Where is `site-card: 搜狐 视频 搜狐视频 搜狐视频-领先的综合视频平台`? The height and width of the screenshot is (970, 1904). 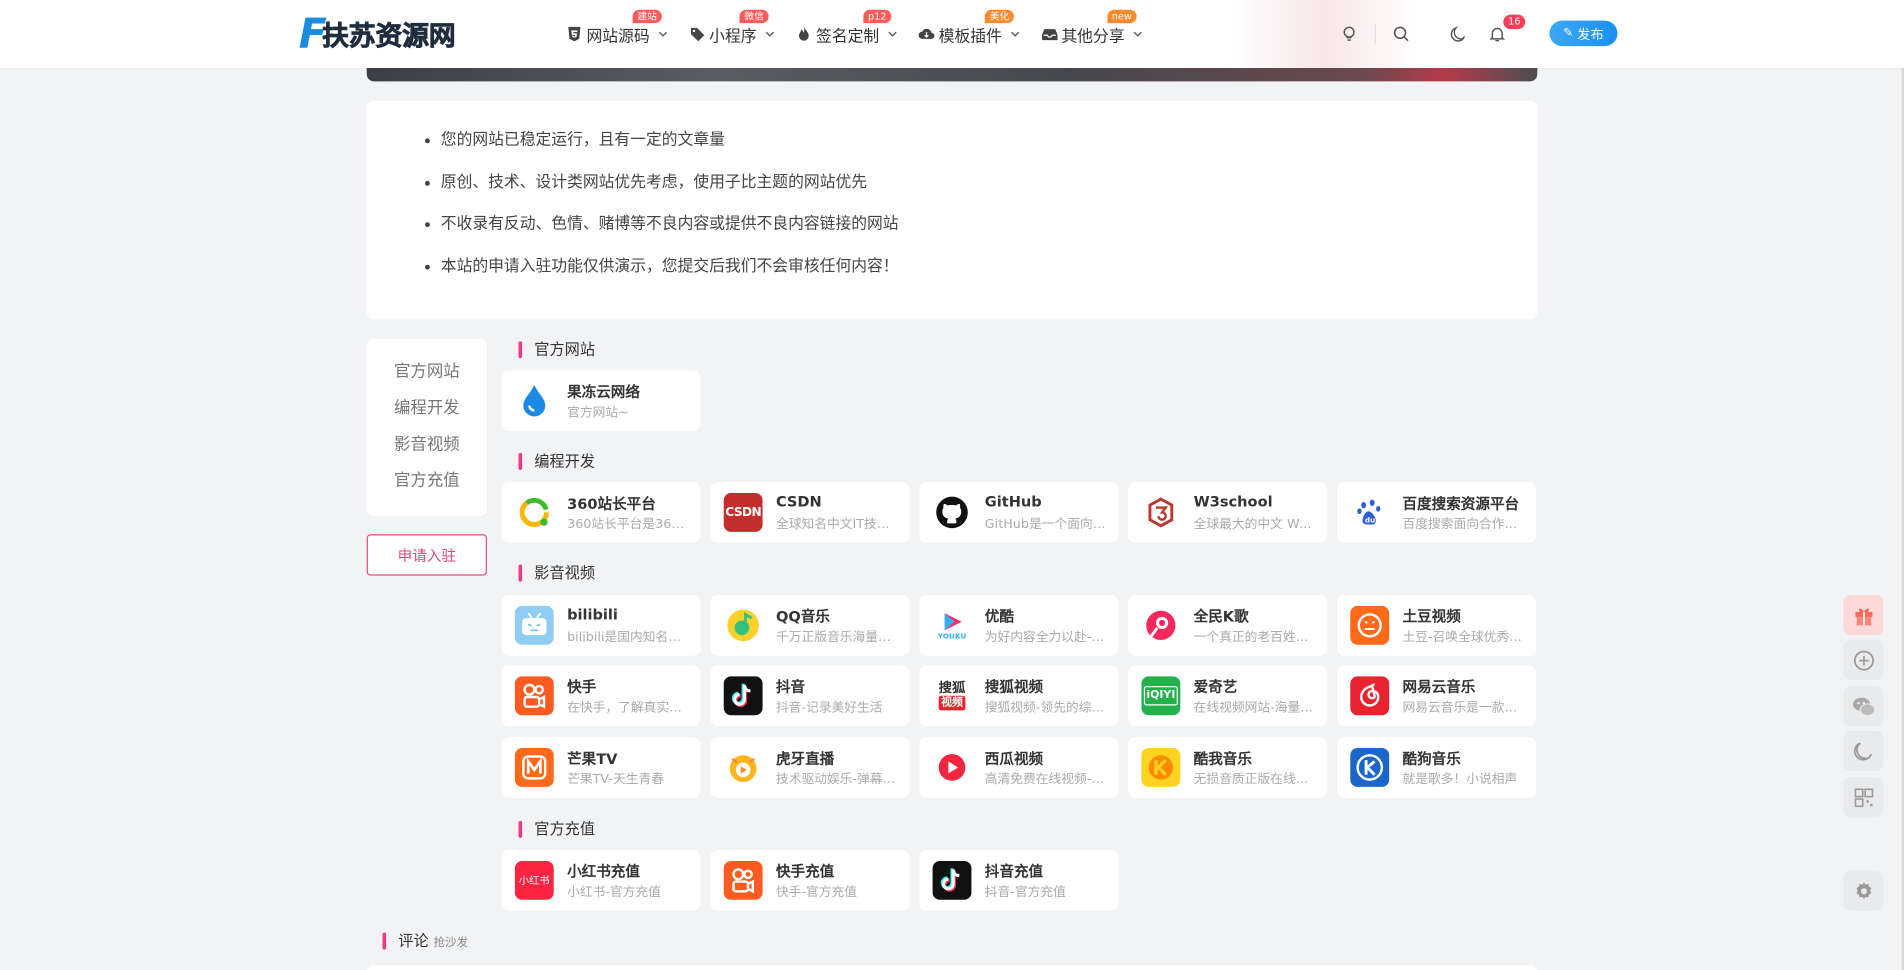
site-card: 搜狐 视频 搜狐视频 搜狐视频-领先的综合视频平台 is located at coordinates (1019, 696).